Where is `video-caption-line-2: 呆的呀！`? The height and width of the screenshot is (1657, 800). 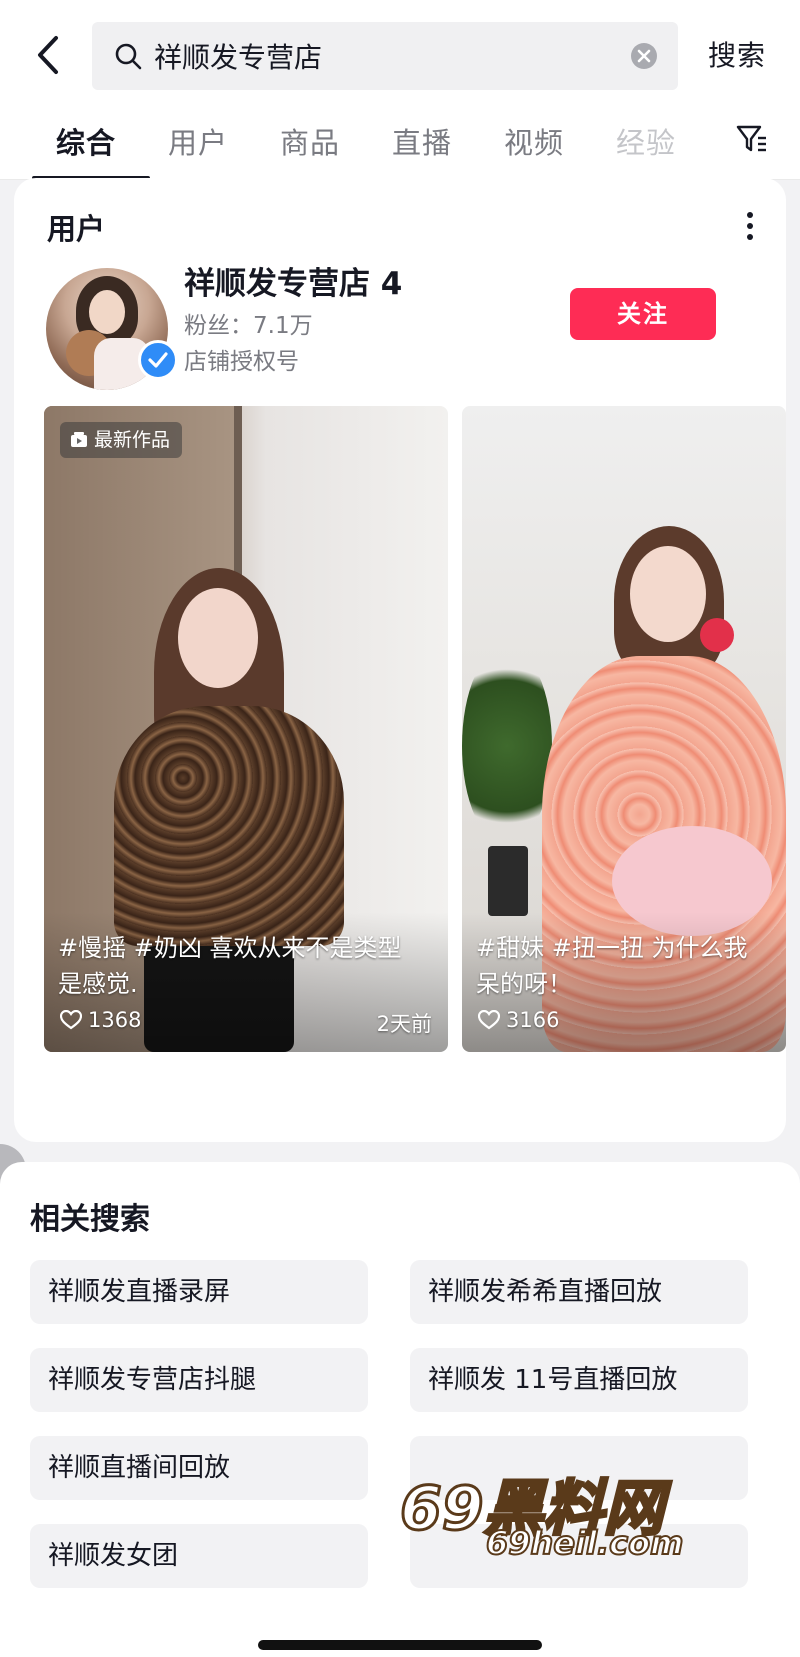 video-caption-line-2: 呆的呀！ is located at coordinates (524, 984).